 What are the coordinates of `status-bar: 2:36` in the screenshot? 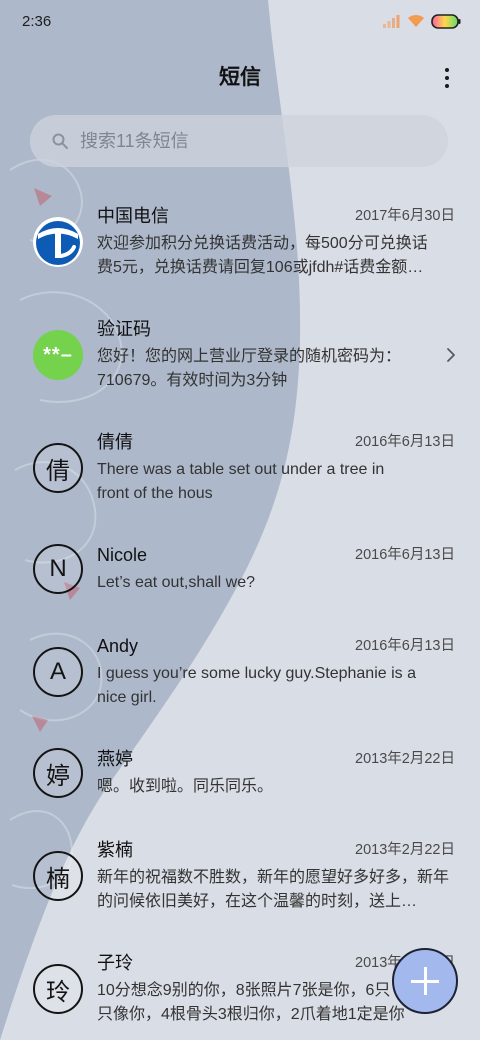 It's located at (240, 22).